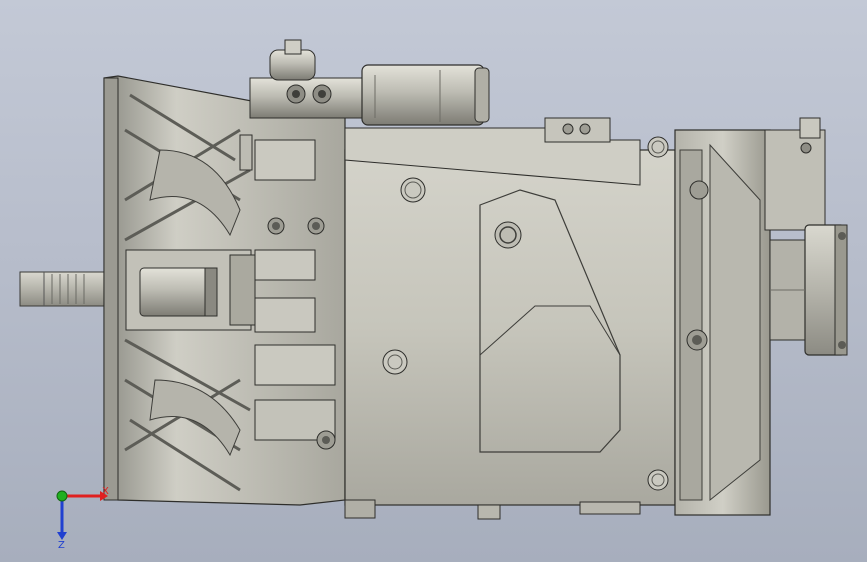 The width and height of the screenshot is (867, 562). I want to click on z-axis-label: Z, so click(61, 545).